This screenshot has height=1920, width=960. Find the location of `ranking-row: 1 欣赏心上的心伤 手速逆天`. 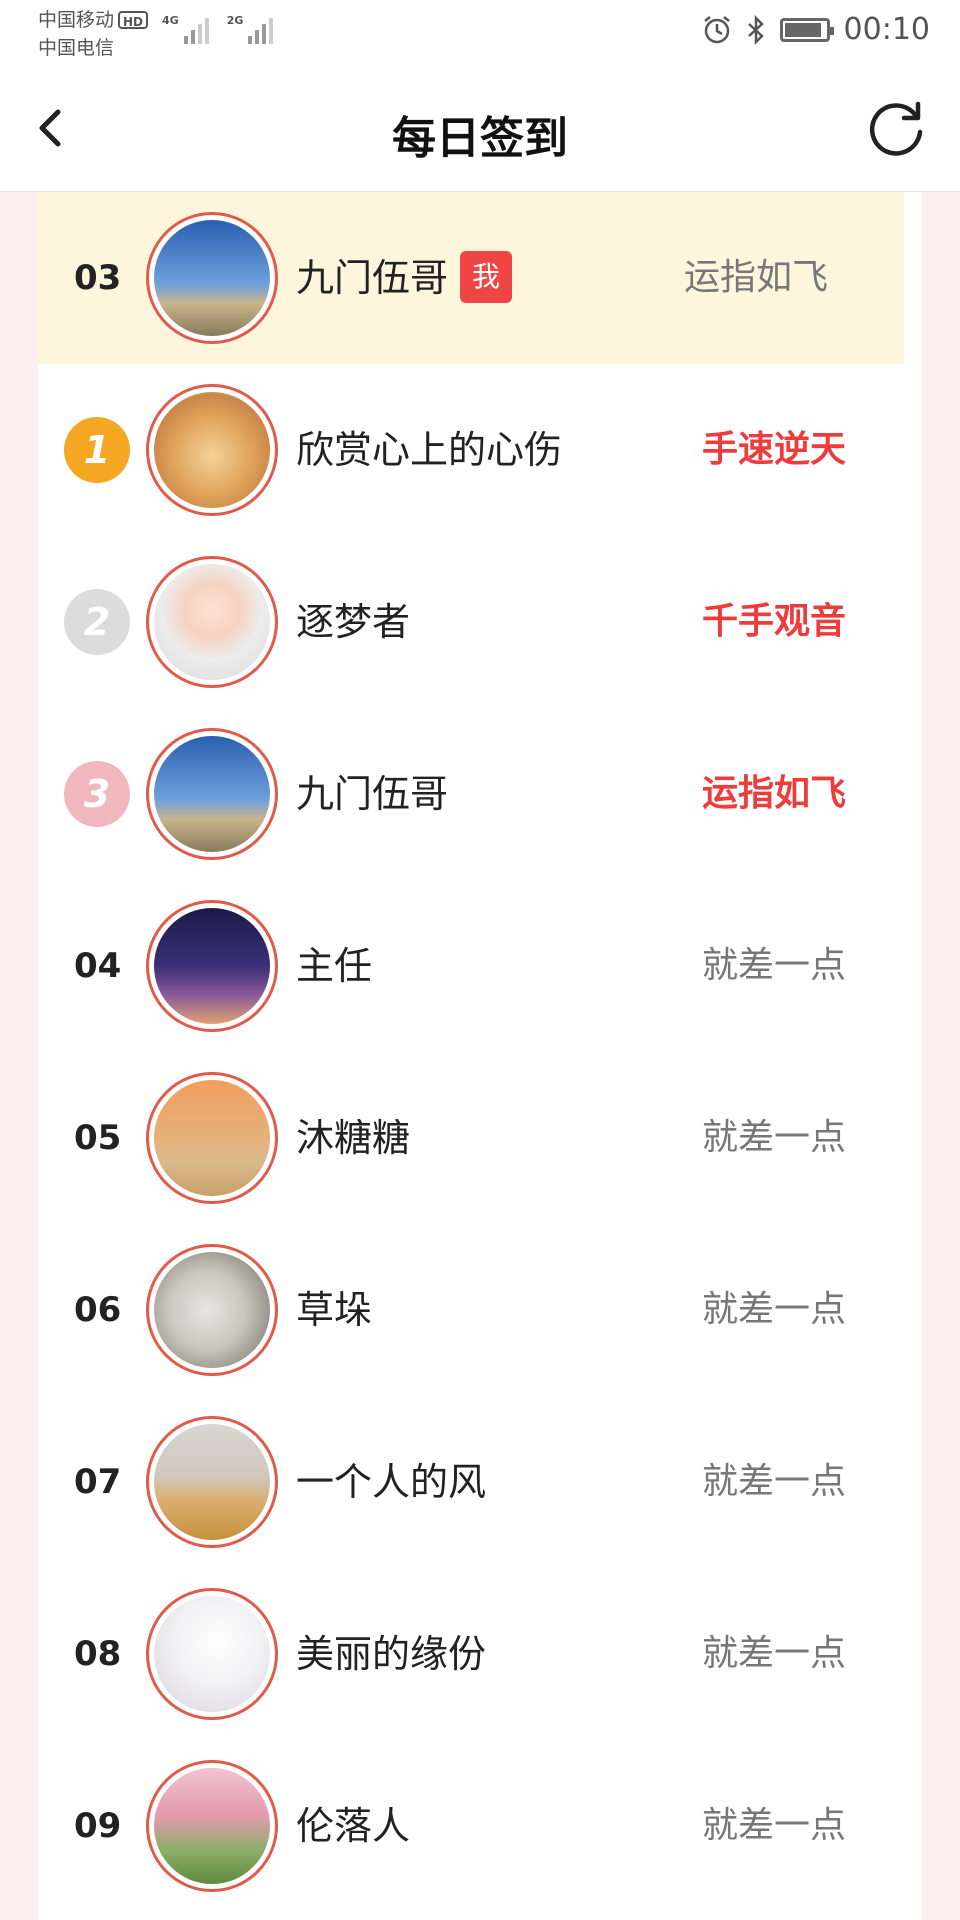

ranking-row: 1 欣赏心上的心伤 手速逆天 is located at coordinates (480, 450).